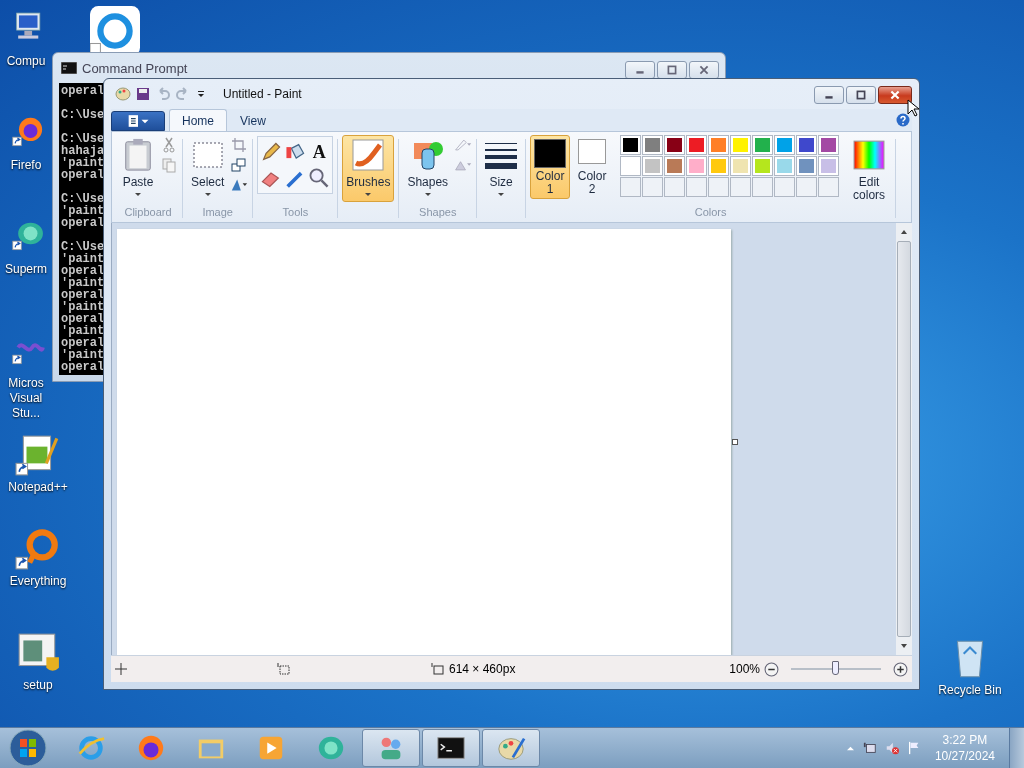  Describe the element at coordinates (208, 168) in the screenshot. I see `select-button: Select` at that location.